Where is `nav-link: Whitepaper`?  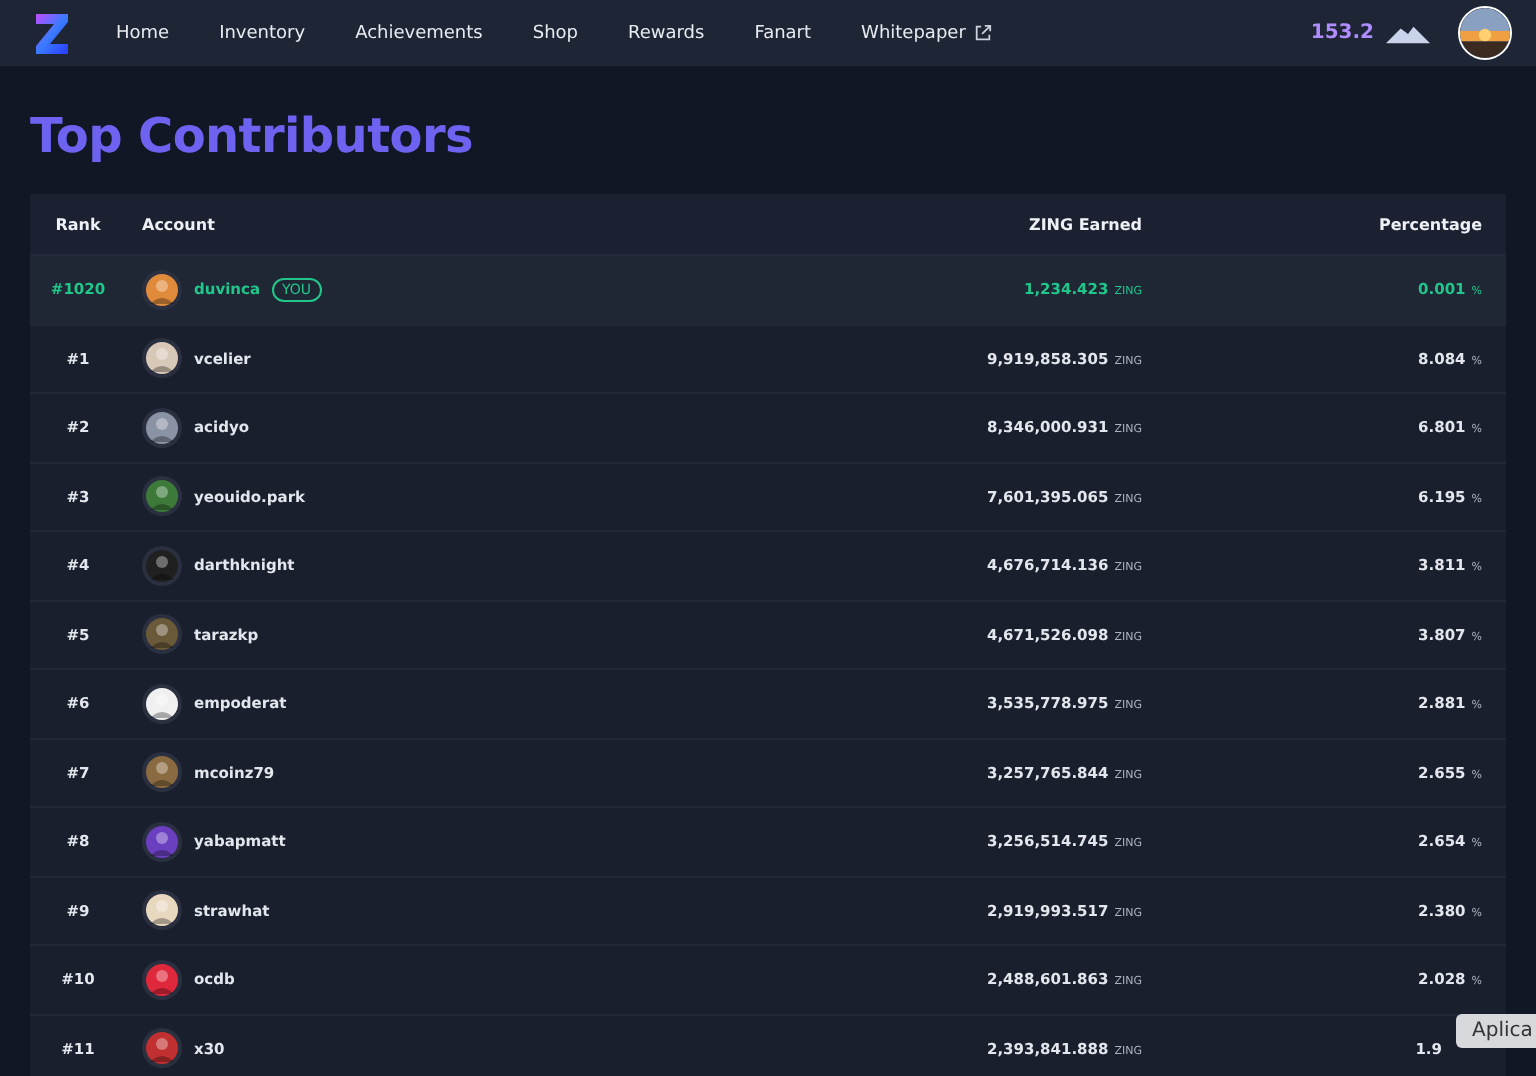 nav-link: Whitepaper is located at coordinates (926, 33).